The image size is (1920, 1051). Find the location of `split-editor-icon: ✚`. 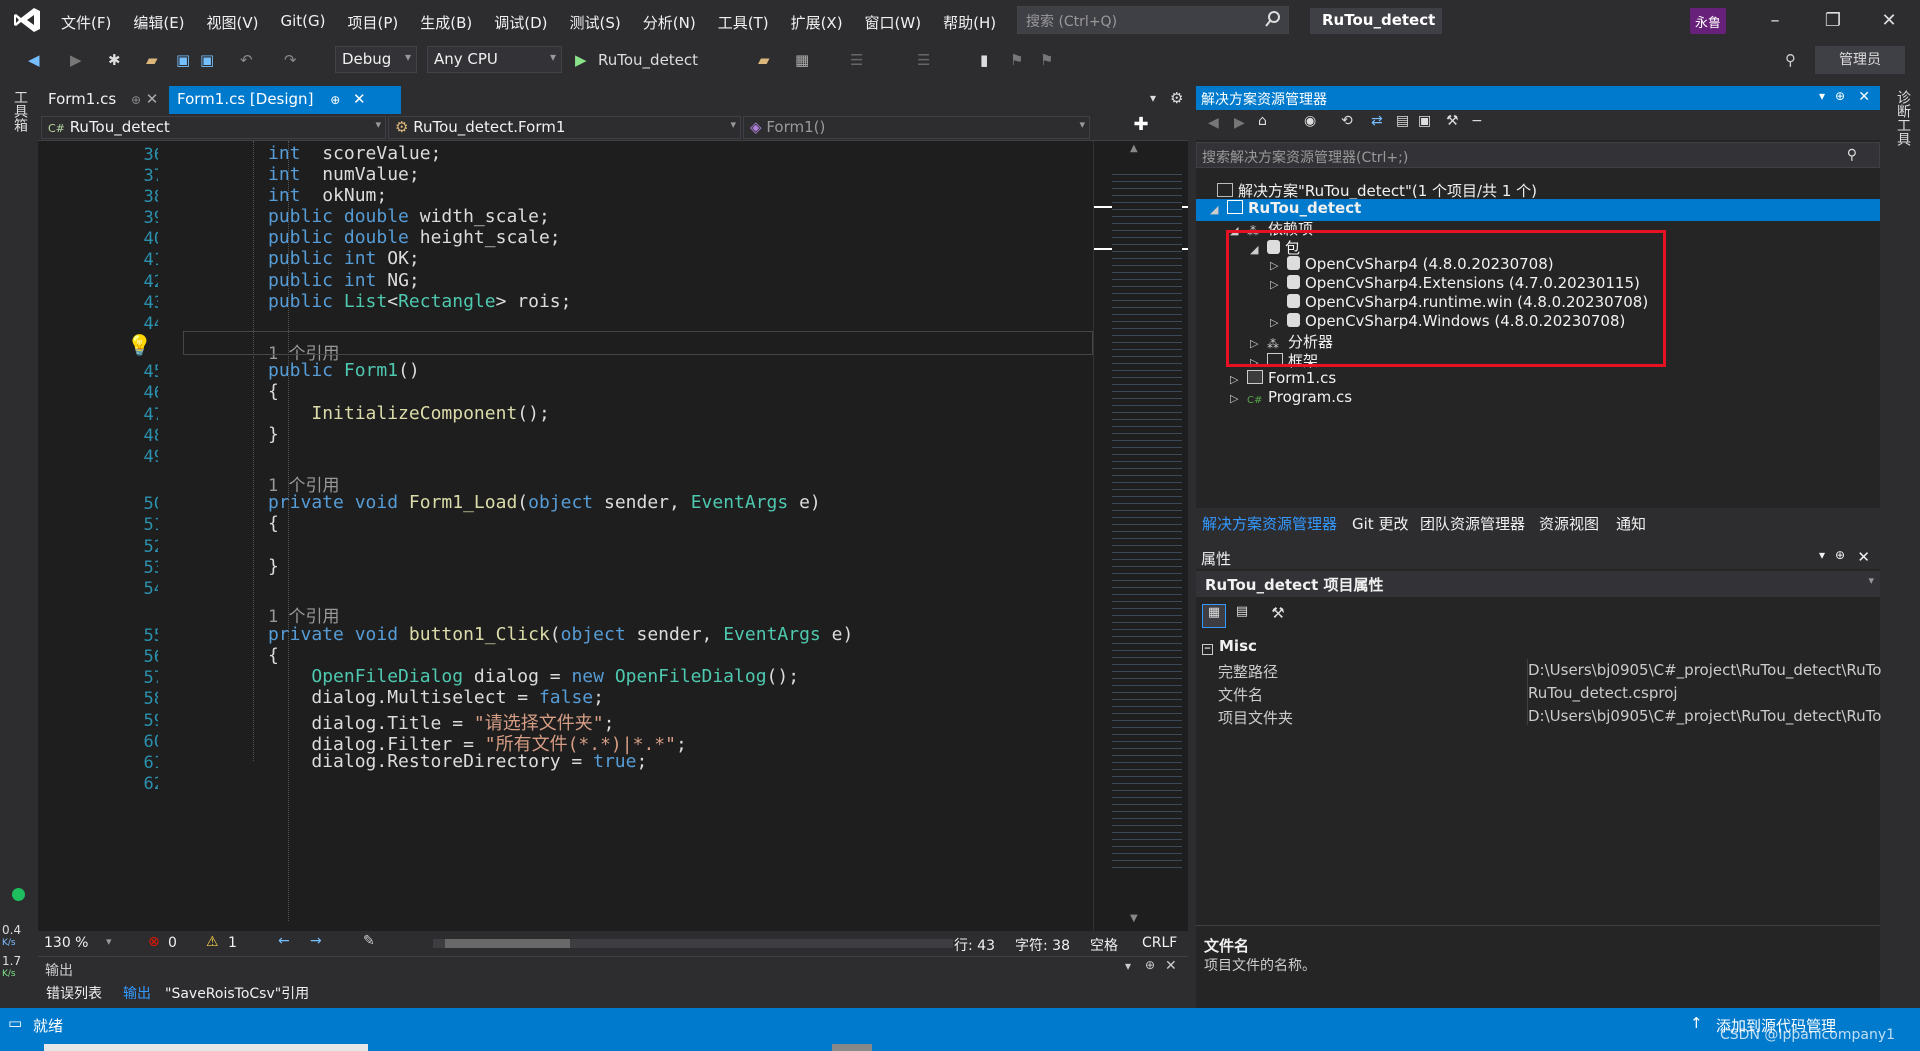

split-editor-icon: ✚ is located at coordinates (1141, 127).